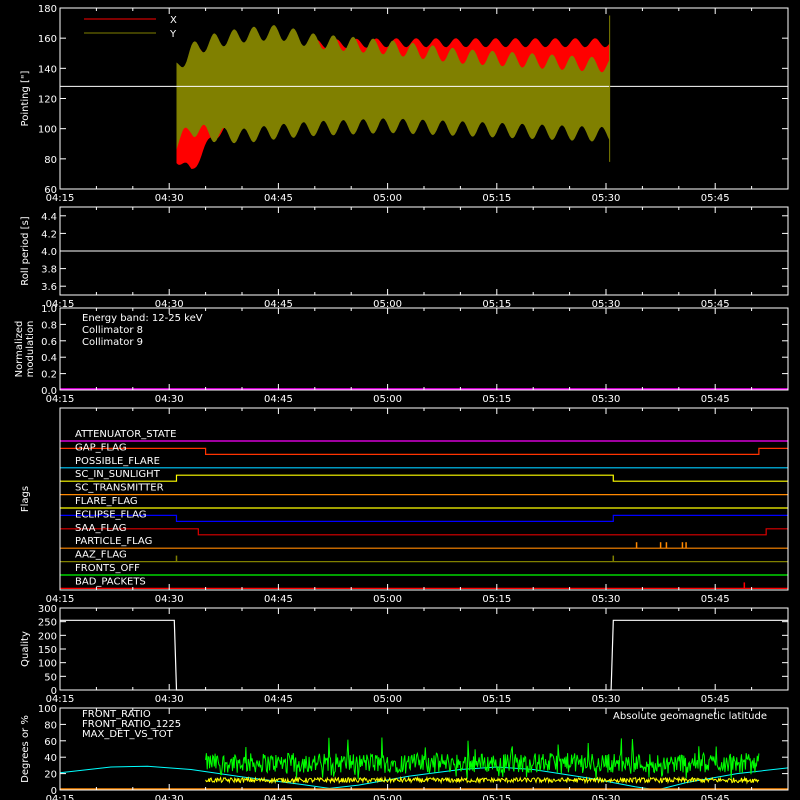 This screenshot has height=800, width=800. What do you see at coordinates (424, 518) in the screenshot?
I see `flag-line-ECLIPSE_FLAG` at bounding box center [424, 518].